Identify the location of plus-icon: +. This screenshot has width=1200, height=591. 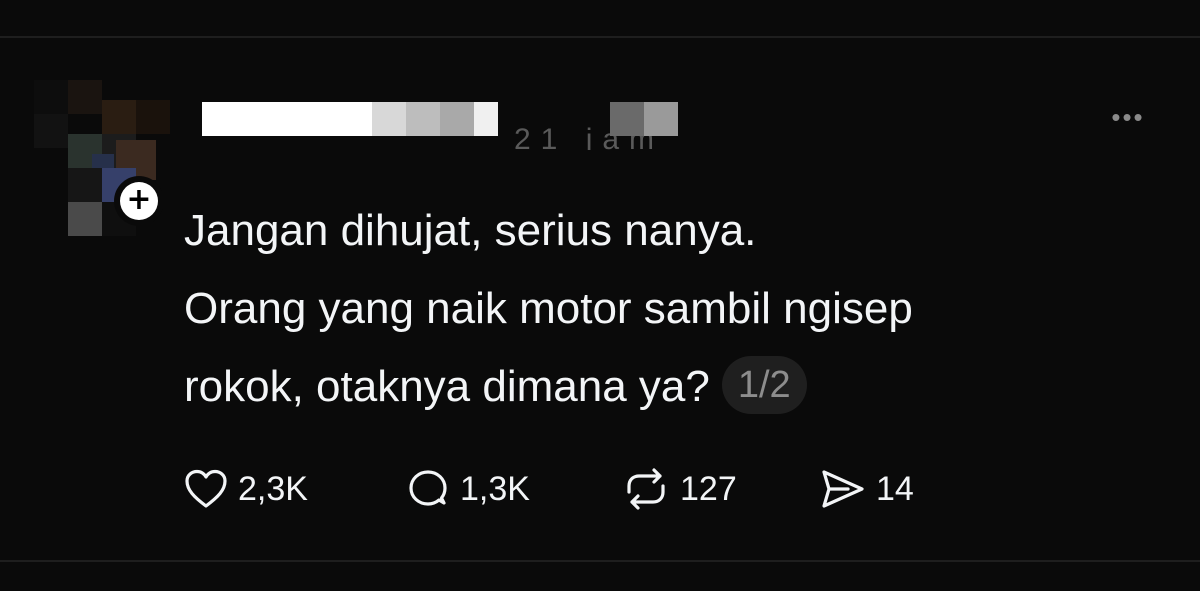
(139, 201).